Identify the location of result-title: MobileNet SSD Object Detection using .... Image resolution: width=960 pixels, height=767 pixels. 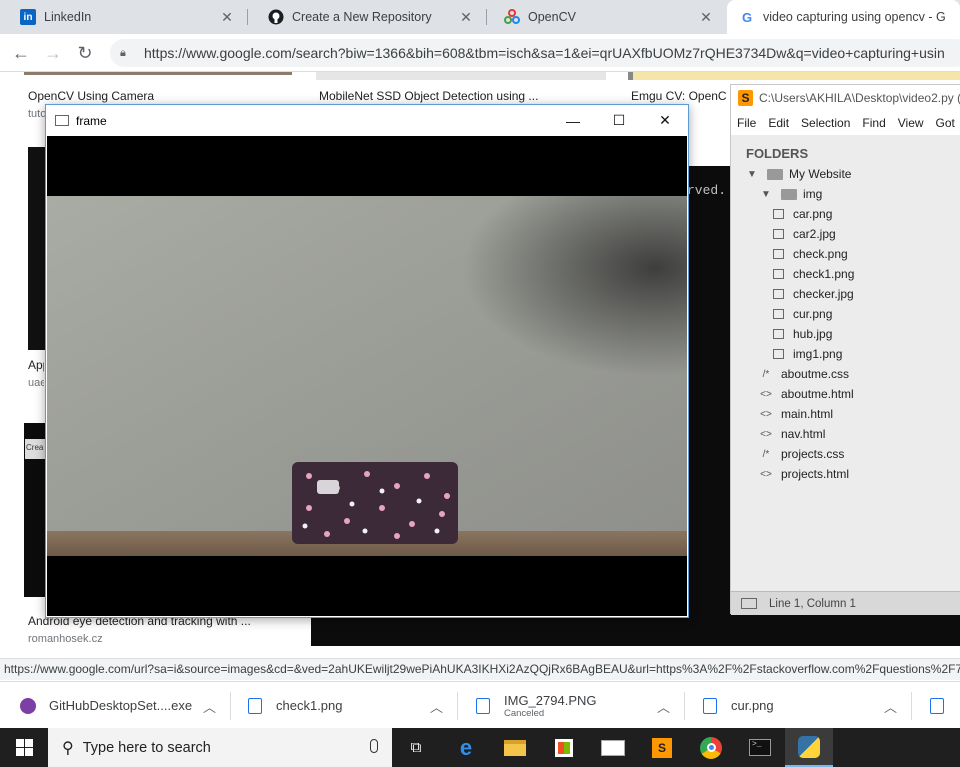
(439, 96).